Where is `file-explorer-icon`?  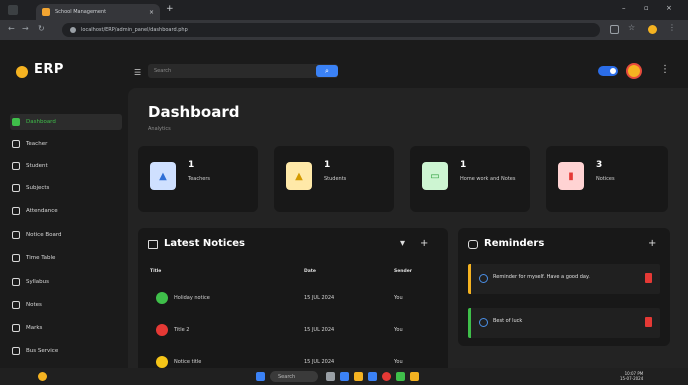
file-explorer-icon is located at coordinates (358, 376).